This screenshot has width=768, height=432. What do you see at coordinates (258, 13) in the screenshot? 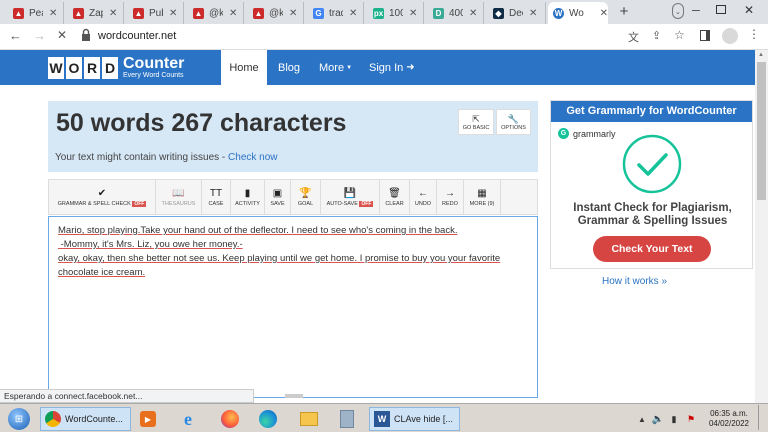
I see `at-icon: ▲` at bounding box center [258, 13].